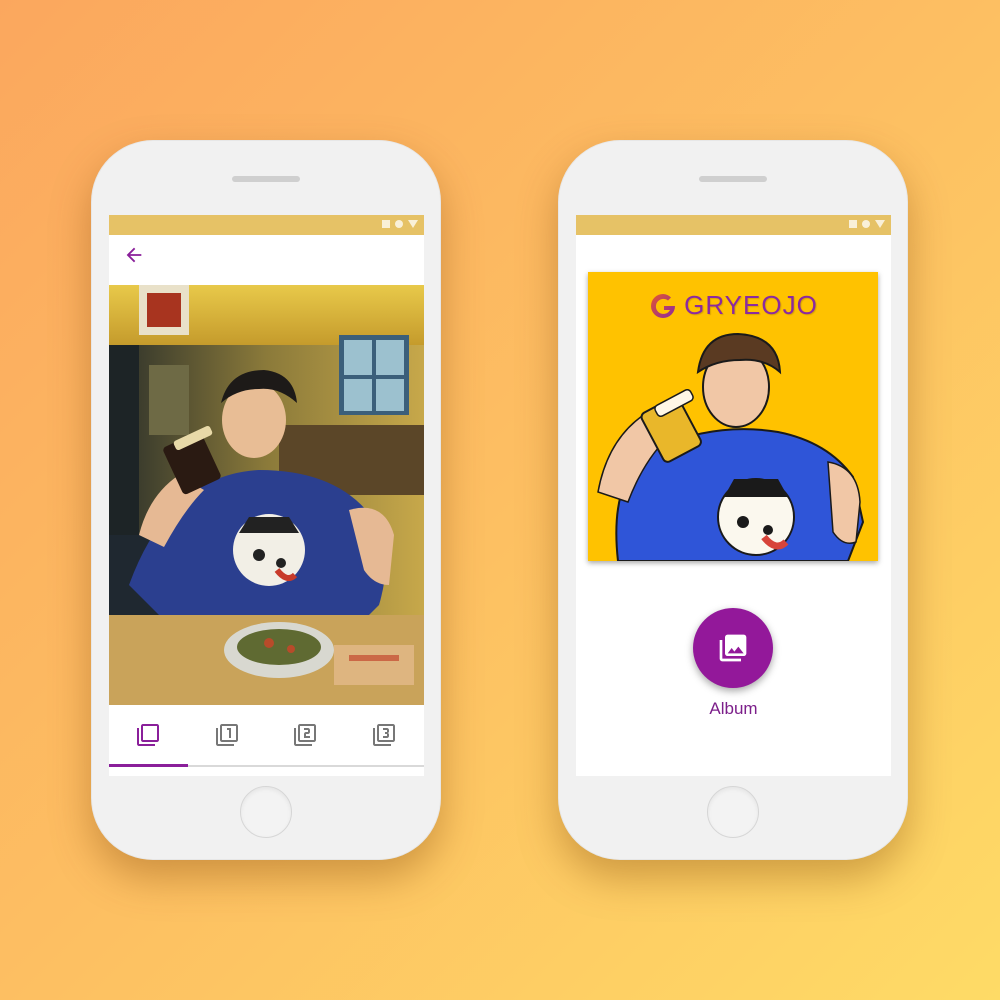 Image resolution: width=1000 pixels, height=1000 pixels. What do you see at coordinates (731, 446) in the screenshot?
I see `cartoon-drawing` at bounding box center [731, 446].